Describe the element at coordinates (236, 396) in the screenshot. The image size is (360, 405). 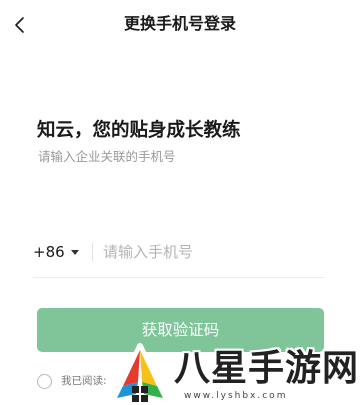
I see `watermark-url: www.lyshbx.com` at that location.